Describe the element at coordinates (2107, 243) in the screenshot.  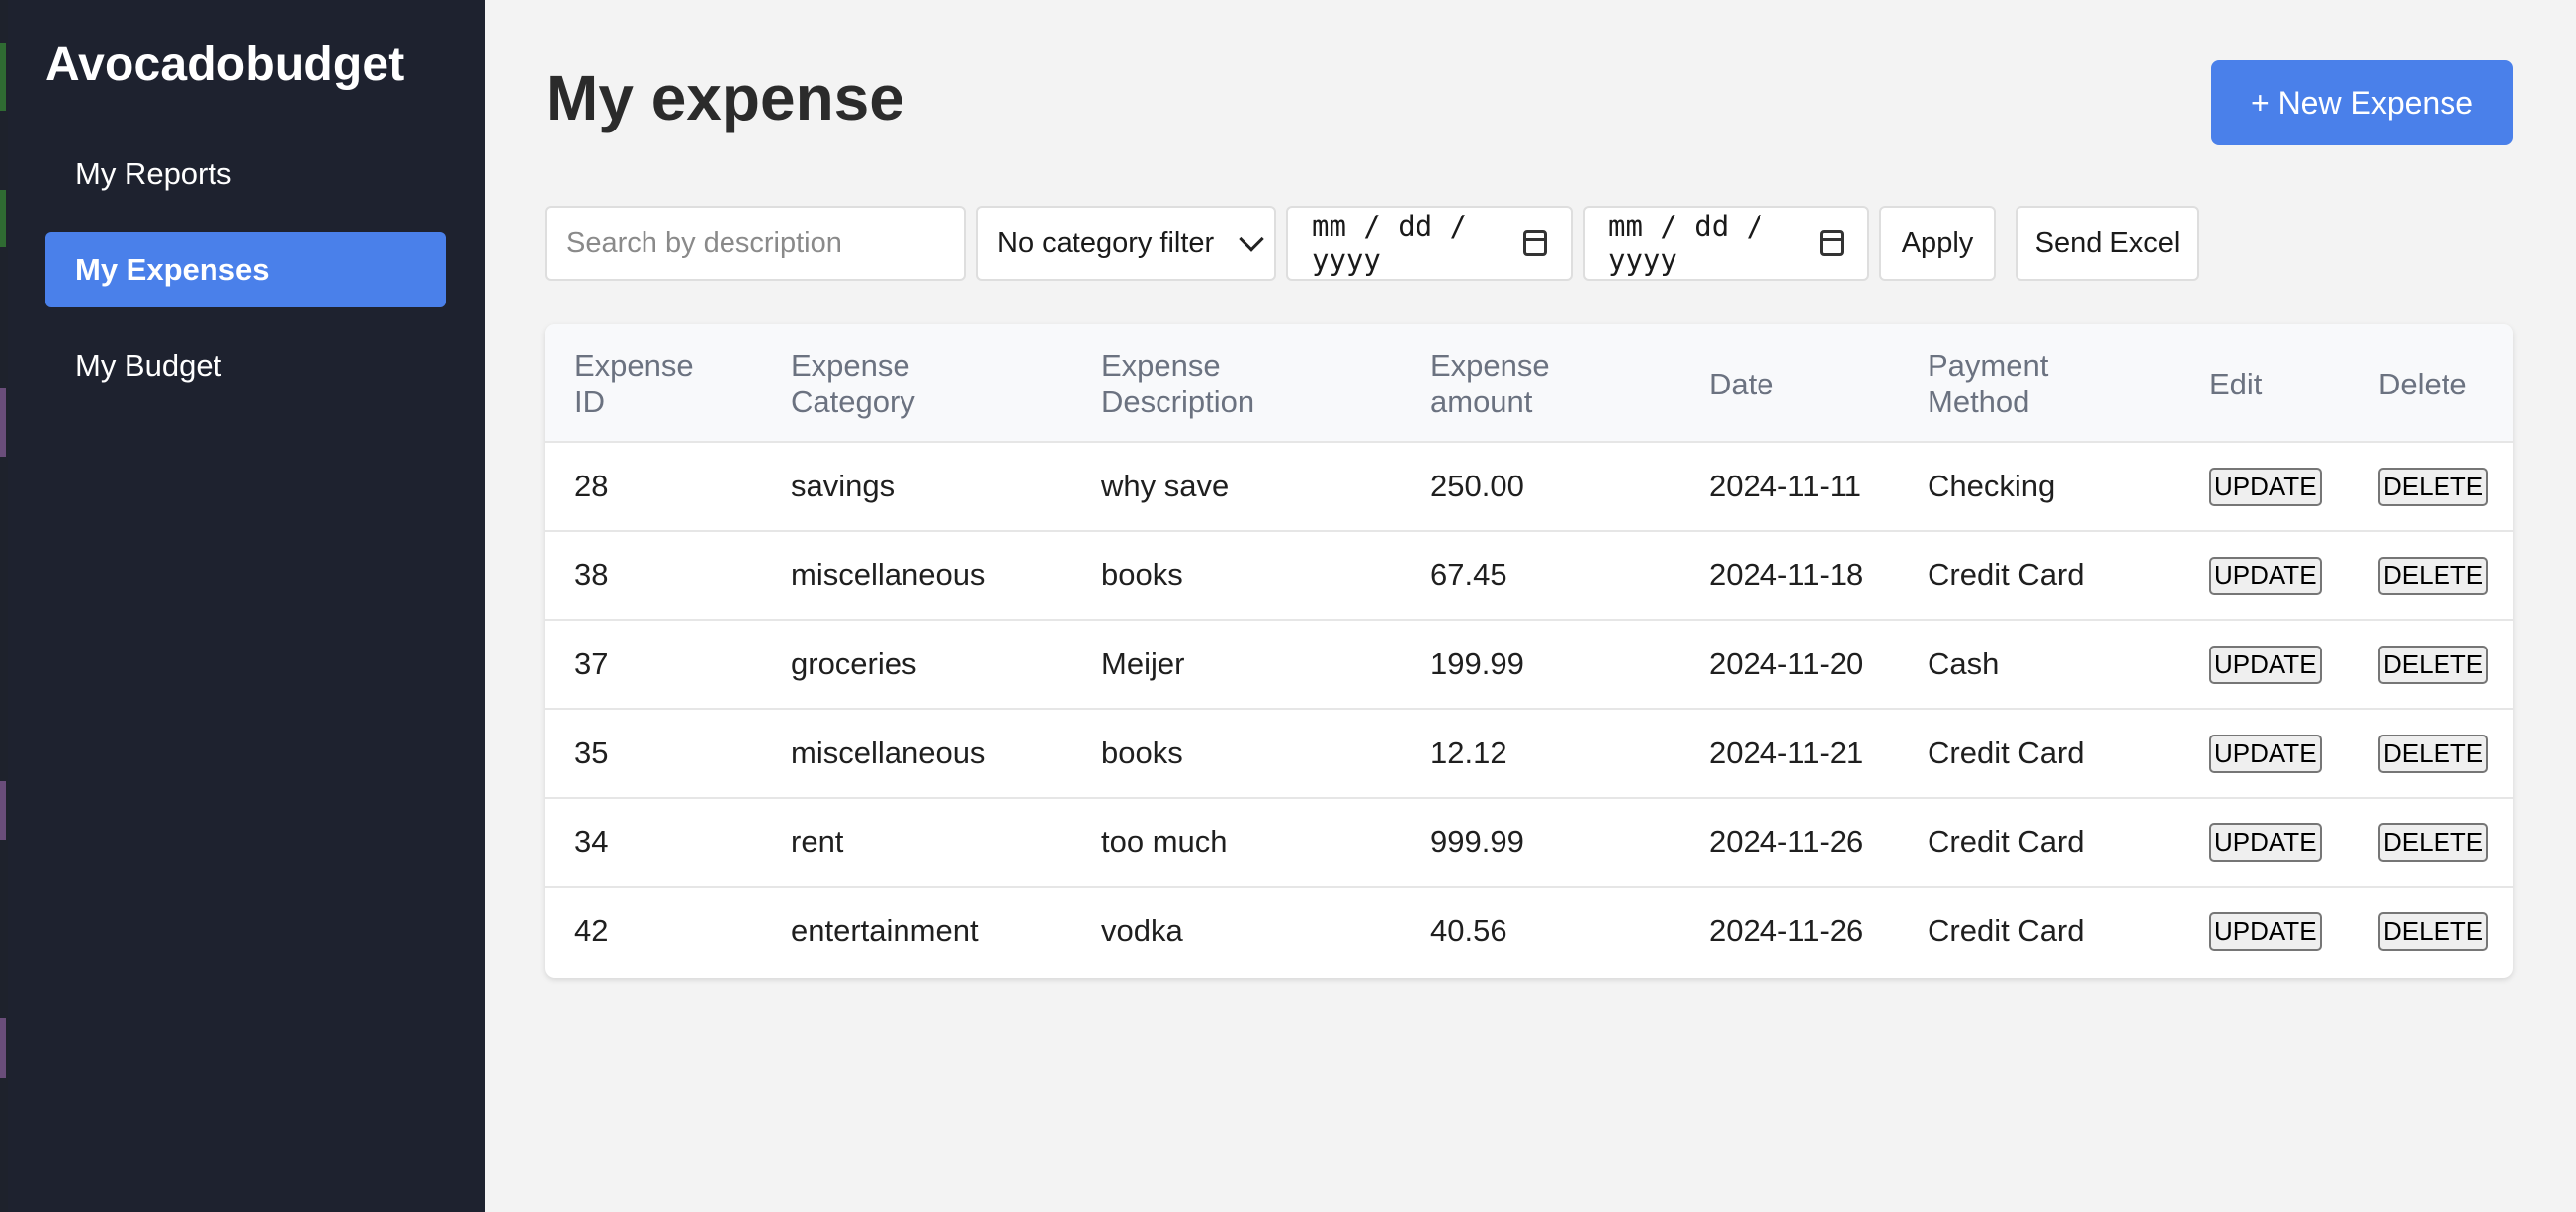
I see `send-excel-button: Send Excel` at that location.